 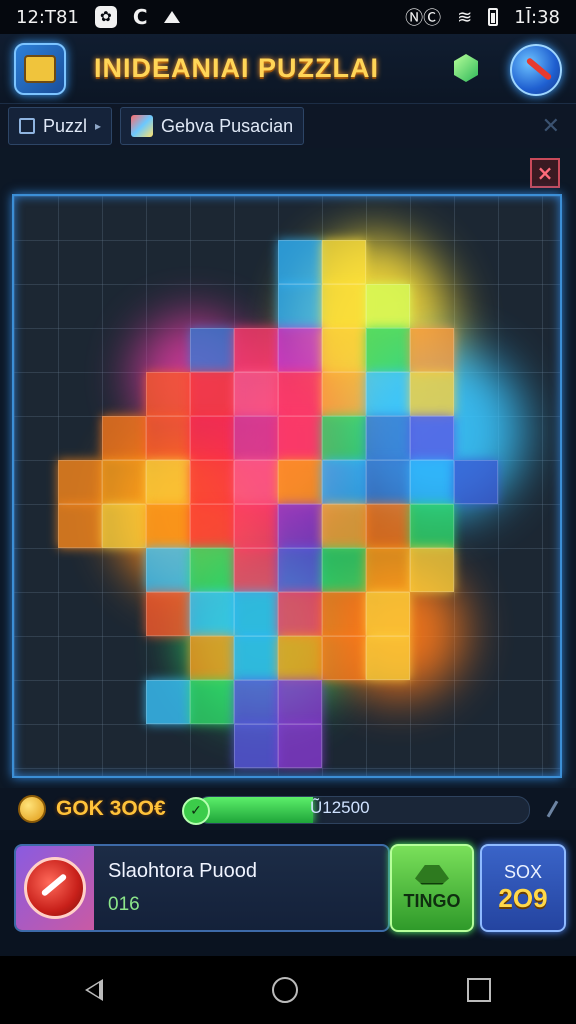 I want to click on progress-row: GOK 3OO€ ✓ Ũ12500, so click(x=288, y=809).